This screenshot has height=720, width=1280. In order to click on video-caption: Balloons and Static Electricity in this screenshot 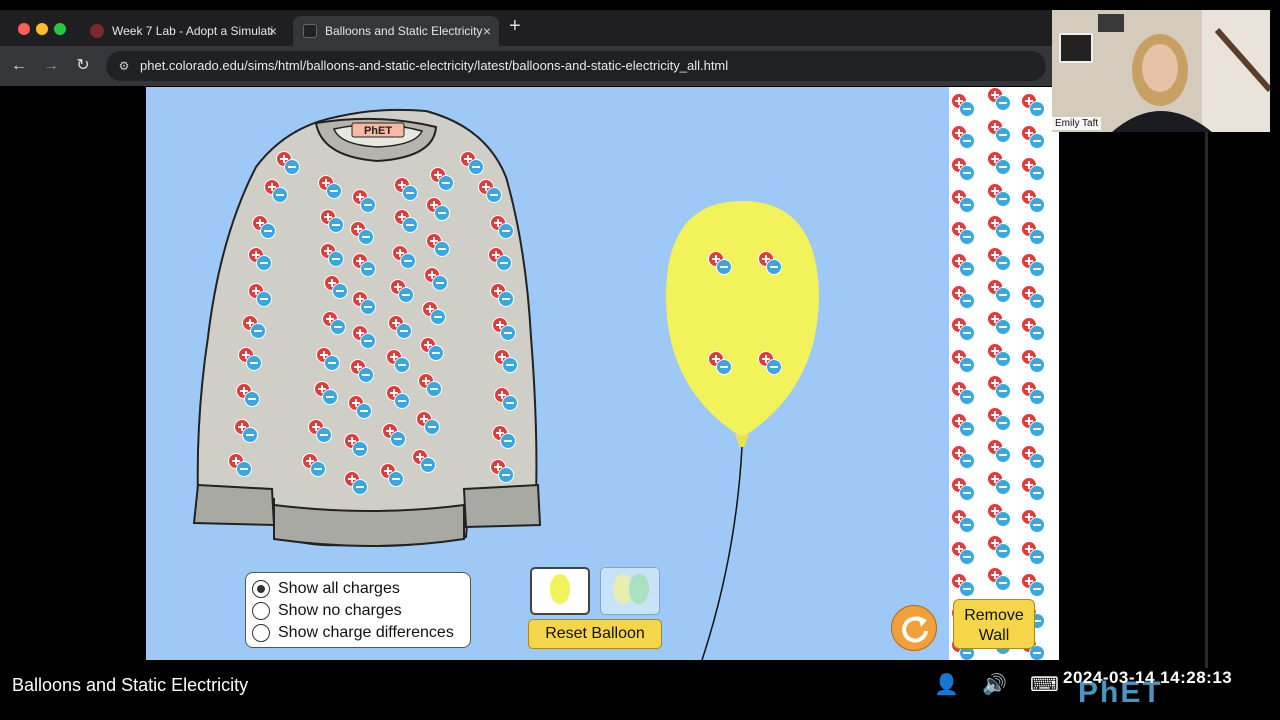, I will do `click(130, 685)`.